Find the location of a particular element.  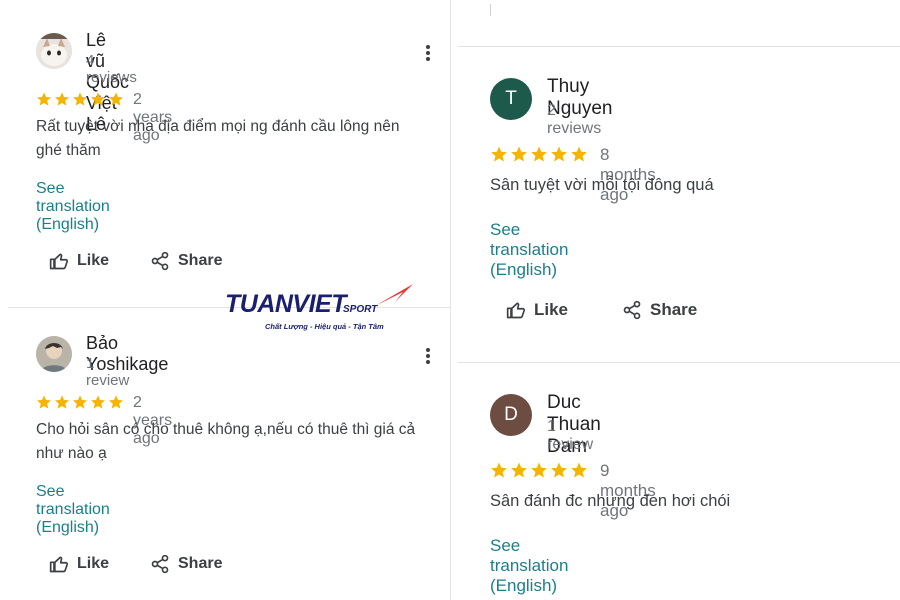

avatar: D is located at coordinates (511, 415).